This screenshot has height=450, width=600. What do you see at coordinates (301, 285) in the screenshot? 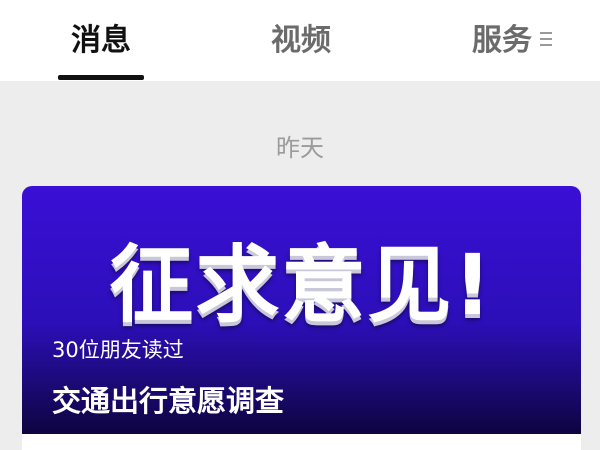
I see `banner-headline: 征求意见!` at bounding box center [301, 285].